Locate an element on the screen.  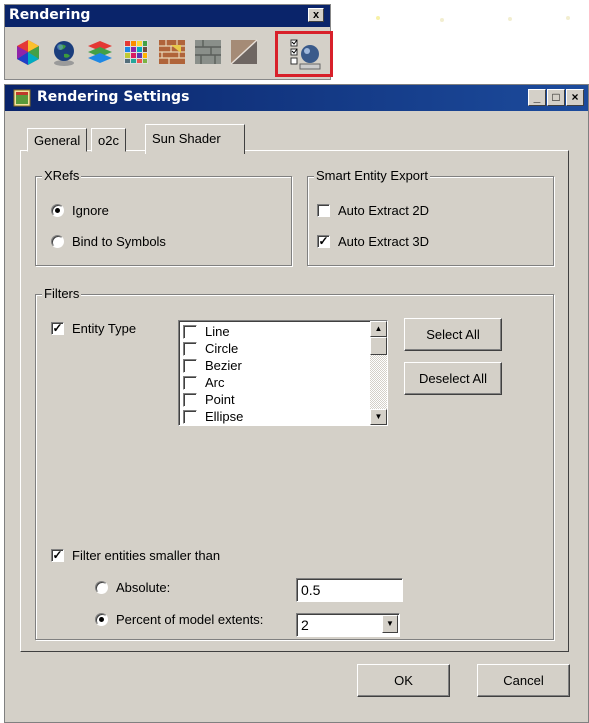
bind-to-symbols-label: Bind to Symbols is located at coordinates (119, 241).